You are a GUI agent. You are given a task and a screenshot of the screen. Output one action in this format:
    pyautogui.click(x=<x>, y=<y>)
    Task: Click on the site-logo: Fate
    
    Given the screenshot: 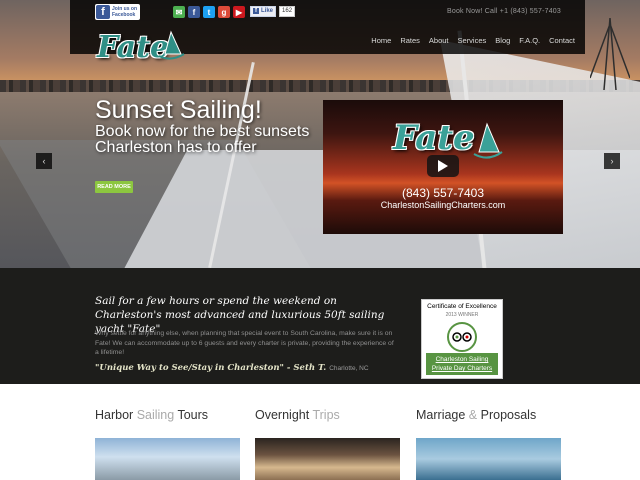 What is the action you would take?
    pyautogui.click(x=142, y=53)
    